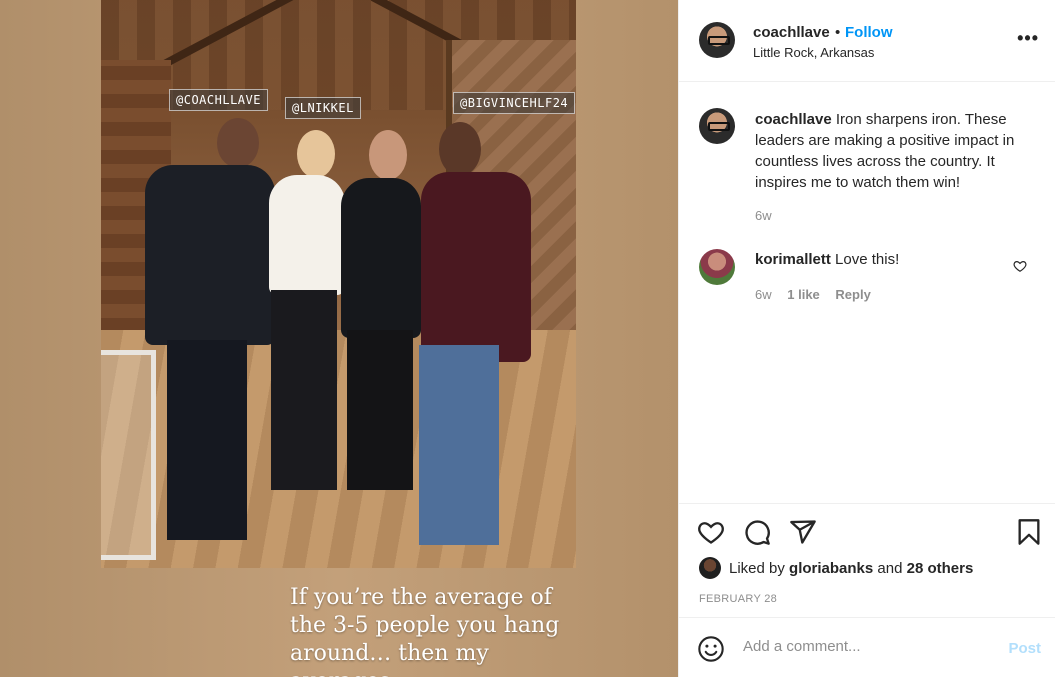  I want to click on post-comment-button: Post, so click(1024, 648).